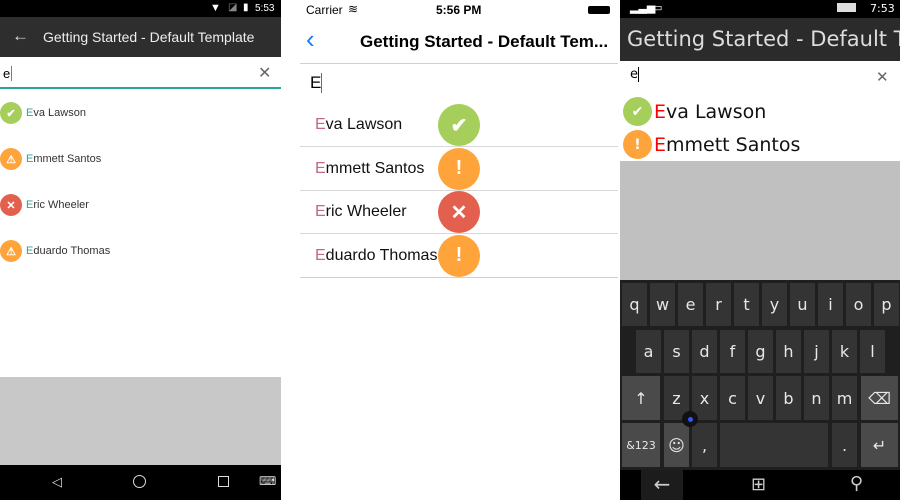  I want to click on recents-icon, so click(223, 481).